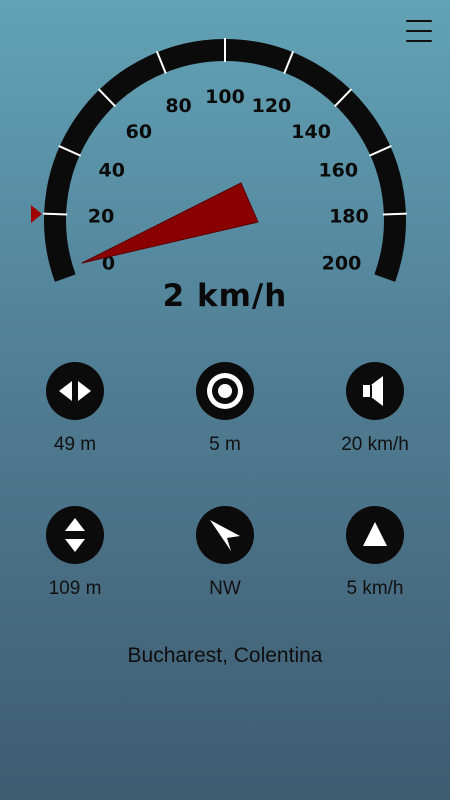 This screenshot has width=450, height=800. What do you see at coordinates (75, 409) in the screenshot?
I see `horizontal-distance-stat: 49 m` at bounding box center [75, 409].